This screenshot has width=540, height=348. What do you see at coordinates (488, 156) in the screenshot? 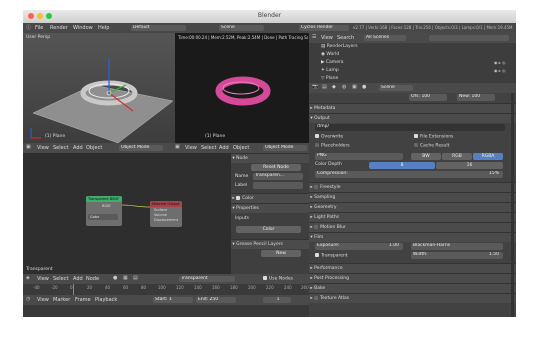
I see `color-mode-rgba: RGBA` at bounding box center [488, 156].